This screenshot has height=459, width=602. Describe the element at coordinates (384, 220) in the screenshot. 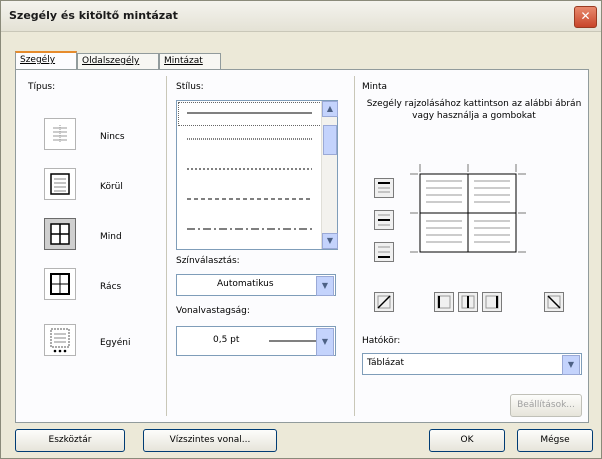

I see `inside-horizontal-border-icon` at that location.